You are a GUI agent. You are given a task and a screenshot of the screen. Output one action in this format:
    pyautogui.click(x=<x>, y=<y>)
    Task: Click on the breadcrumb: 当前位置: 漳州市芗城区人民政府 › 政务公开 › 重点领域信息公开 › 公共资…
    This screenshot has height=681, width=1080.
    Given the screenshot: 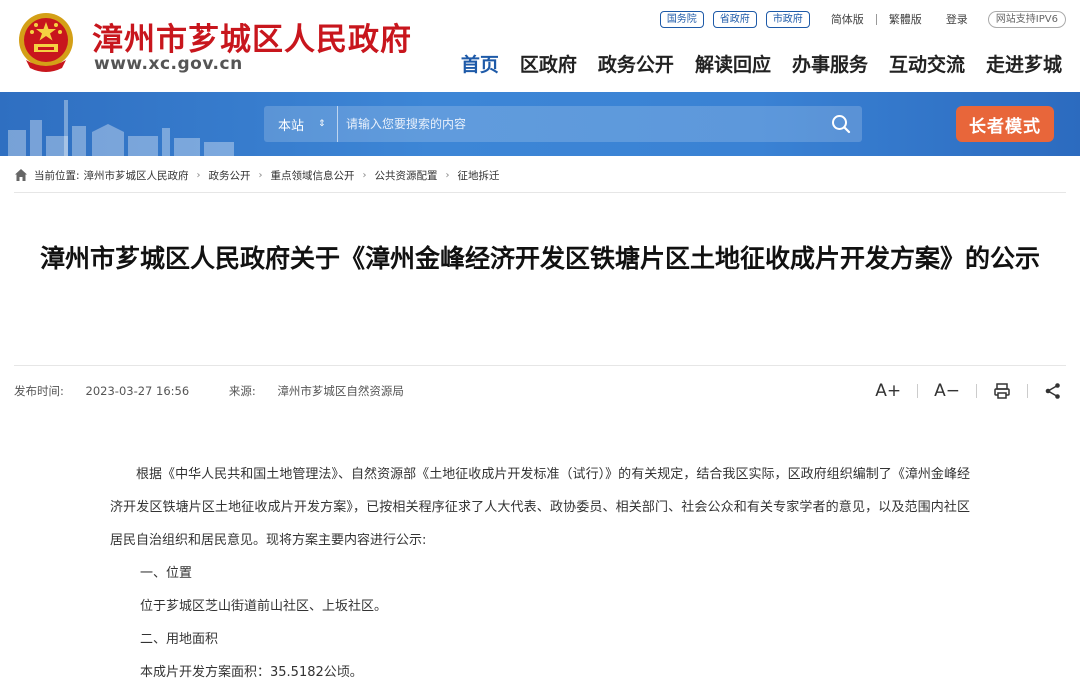 What is the action you would take?
    pyautogui.click(x=540, y=175)
    